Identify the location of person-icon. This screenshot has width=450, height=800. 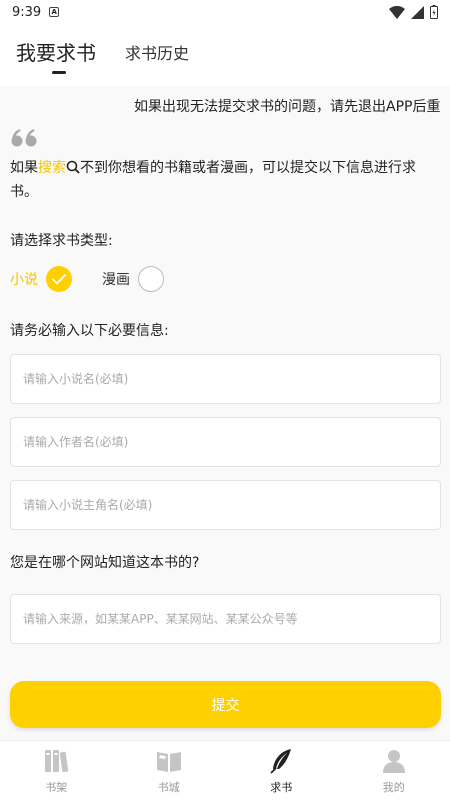
(393, 761).